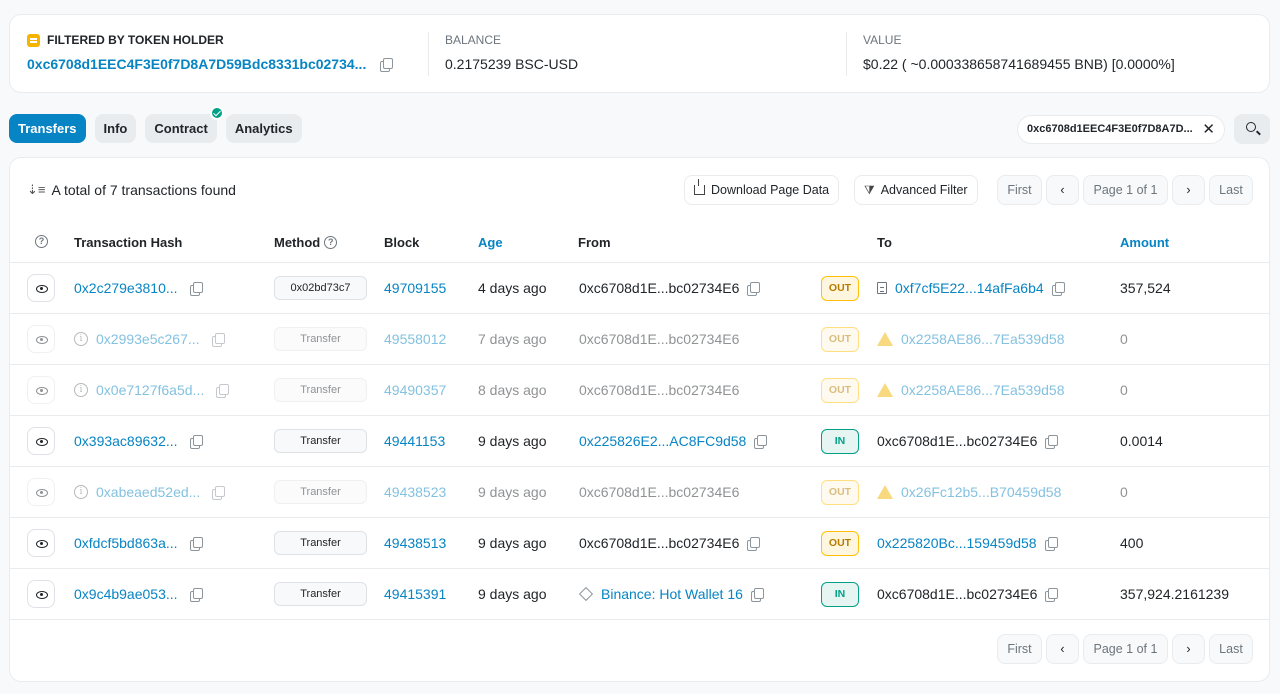 This screenshot has height=694, width=1280. I want to click on advanced-filter-button: ⧩ Advanced Filter, so click(916, 190).